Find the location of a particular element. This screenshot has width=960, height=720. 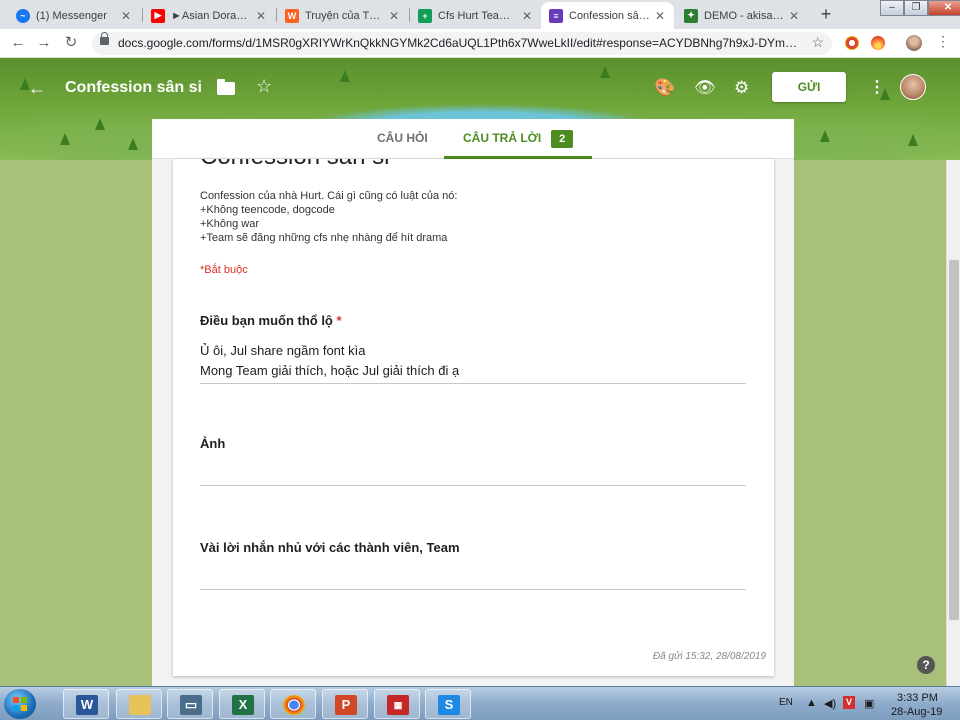

browser-tab-asian-dorama: ▶ ►Asian Dorama n ✕ is located at coordinates (209, 15).